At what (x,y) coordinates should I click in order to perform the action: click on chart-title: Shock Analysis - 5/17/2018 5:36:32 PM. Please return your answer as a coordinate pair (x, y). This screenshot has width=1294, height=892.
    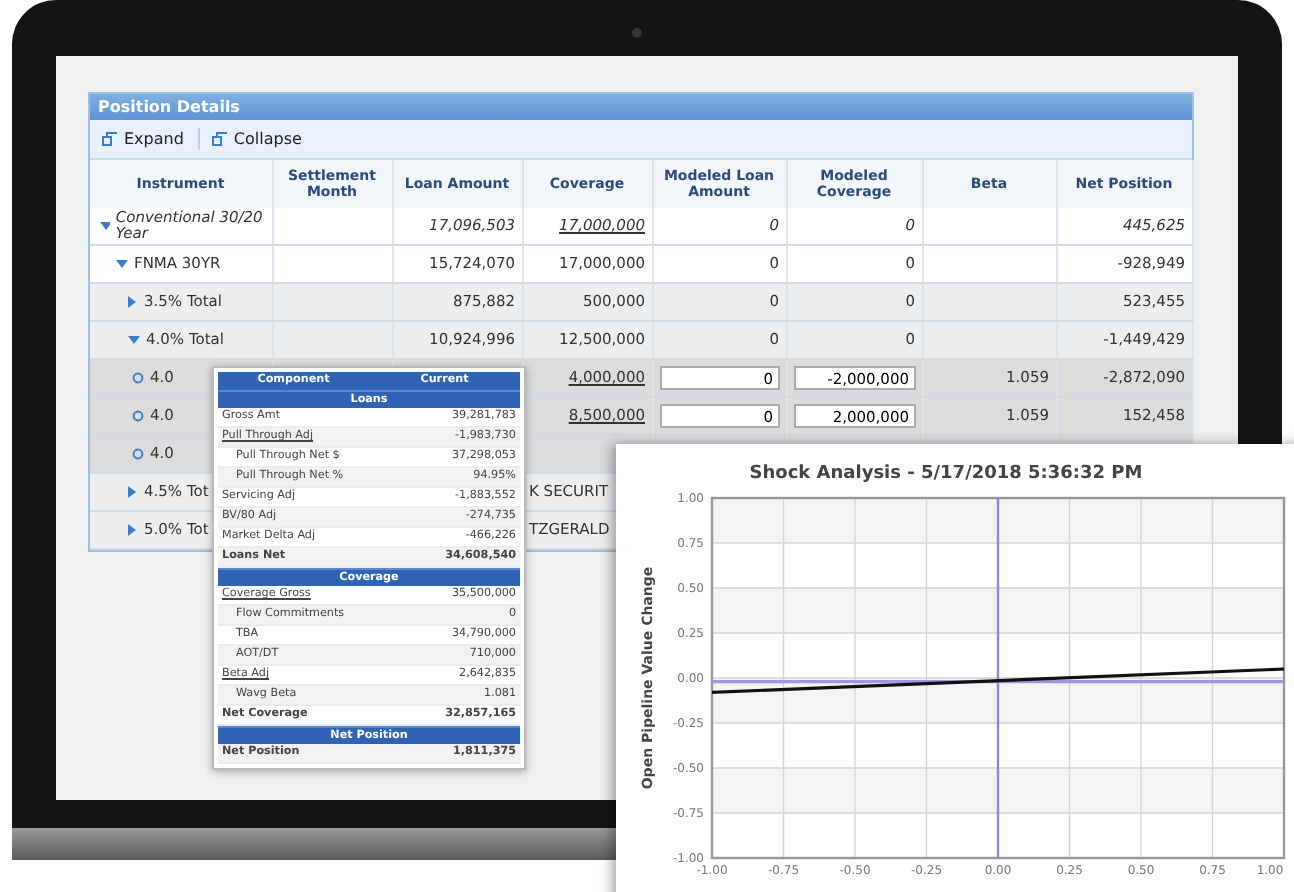
    Looking at the image, I should click on (946, 475).